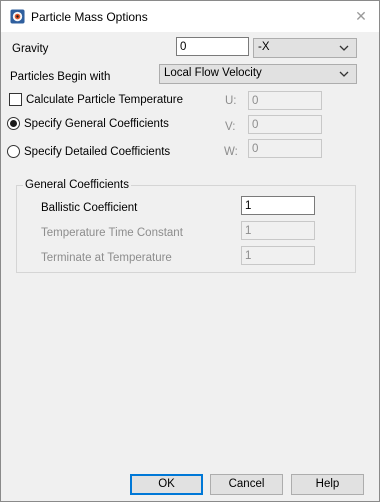  Describe the element at coordinates (89, 17) in the screenshot. I see `window-title: Particle Mass Options` at that location.